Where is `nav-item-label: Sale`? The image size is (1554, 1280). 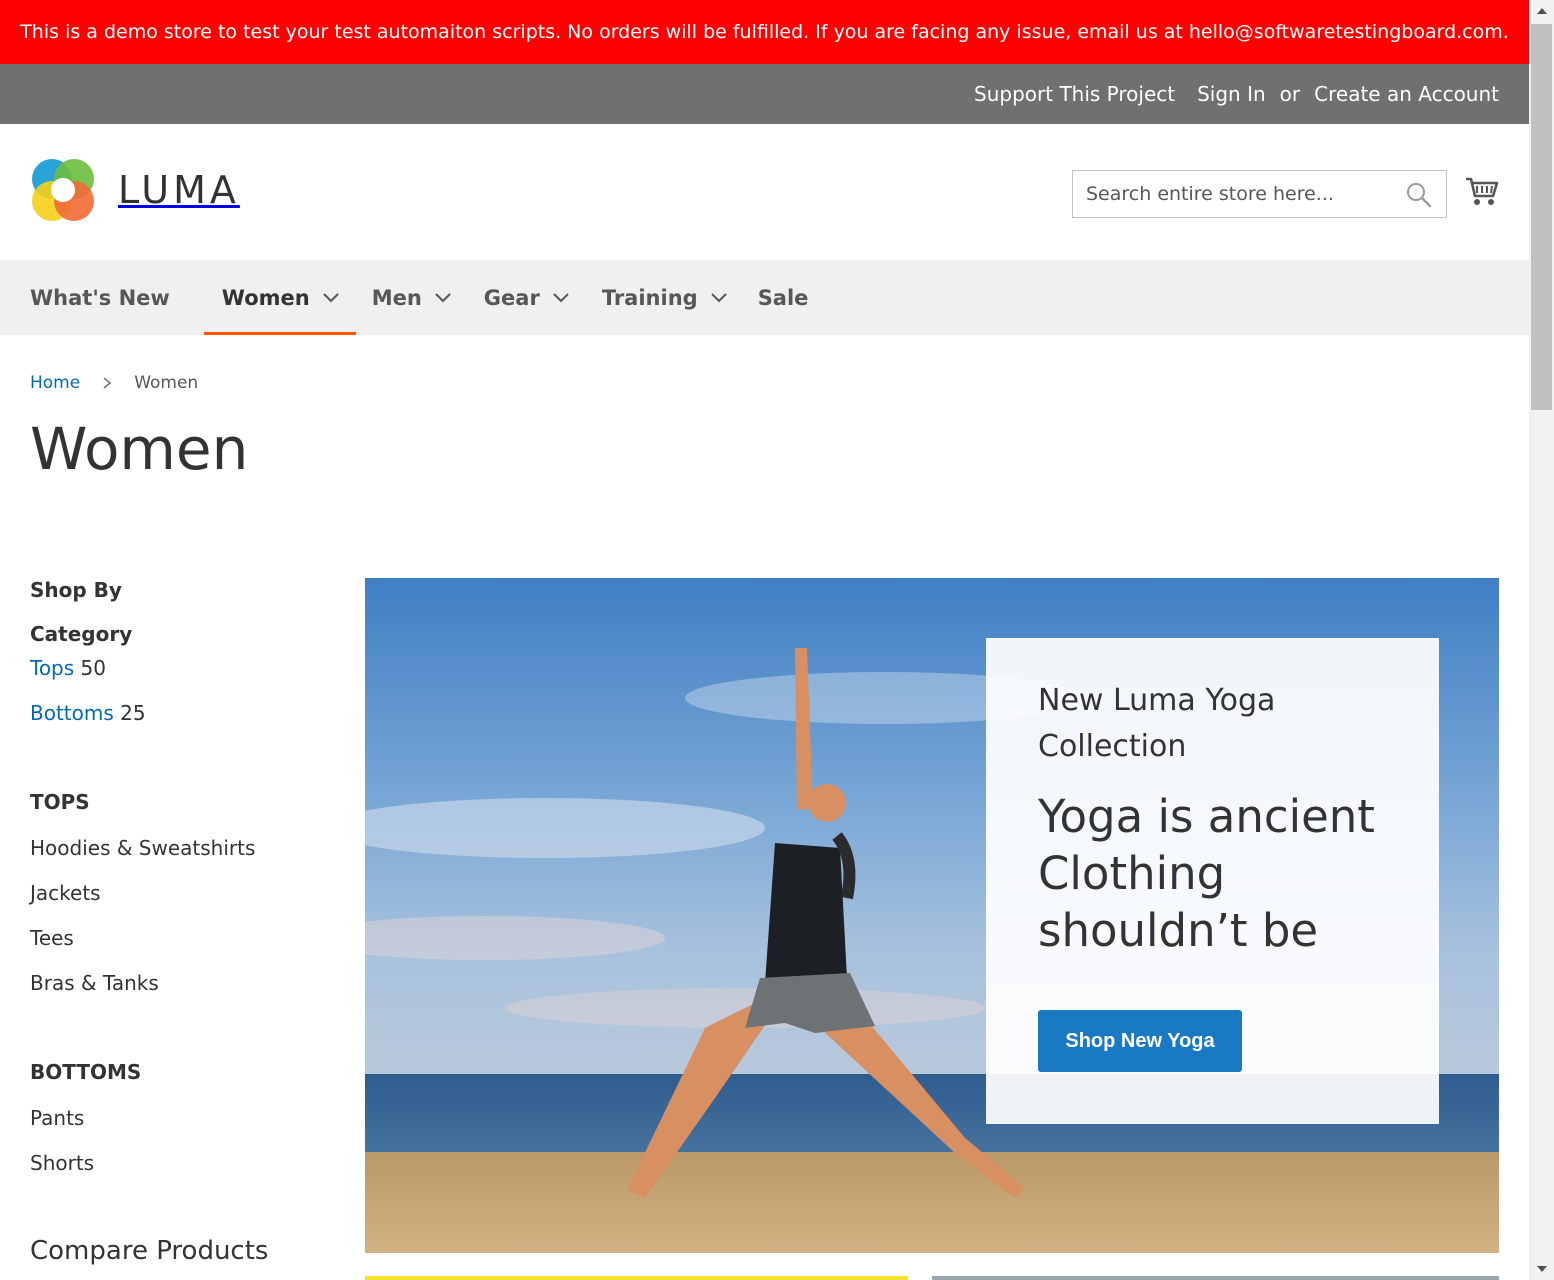 nav-item-label: Sale is located at coordinates (783, 297).